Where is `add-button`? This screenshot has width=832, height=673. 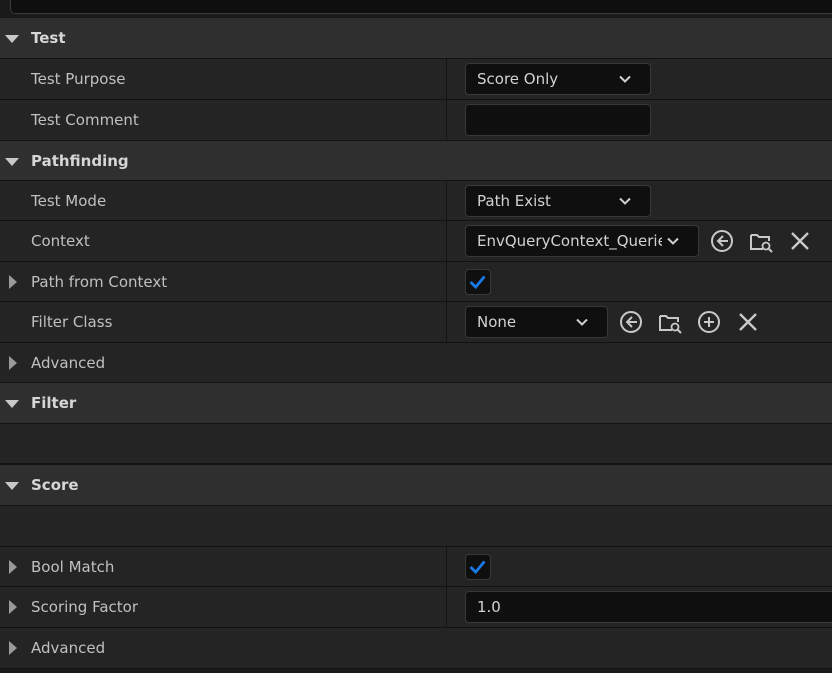 add-button is located at coordinates (709, 322).